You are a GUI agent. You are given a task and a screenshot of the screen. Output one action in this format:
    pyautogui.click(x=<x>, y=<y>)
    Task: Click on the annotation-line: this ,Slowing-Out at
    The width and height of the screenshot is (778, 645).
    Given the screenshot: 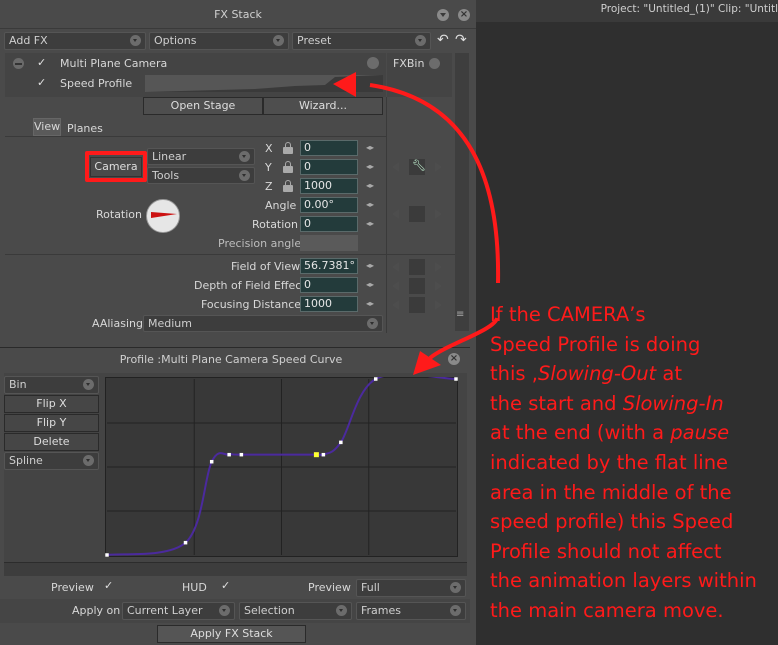 What is the action you would take?
    pyautogui.click(x=586, y=374)
    